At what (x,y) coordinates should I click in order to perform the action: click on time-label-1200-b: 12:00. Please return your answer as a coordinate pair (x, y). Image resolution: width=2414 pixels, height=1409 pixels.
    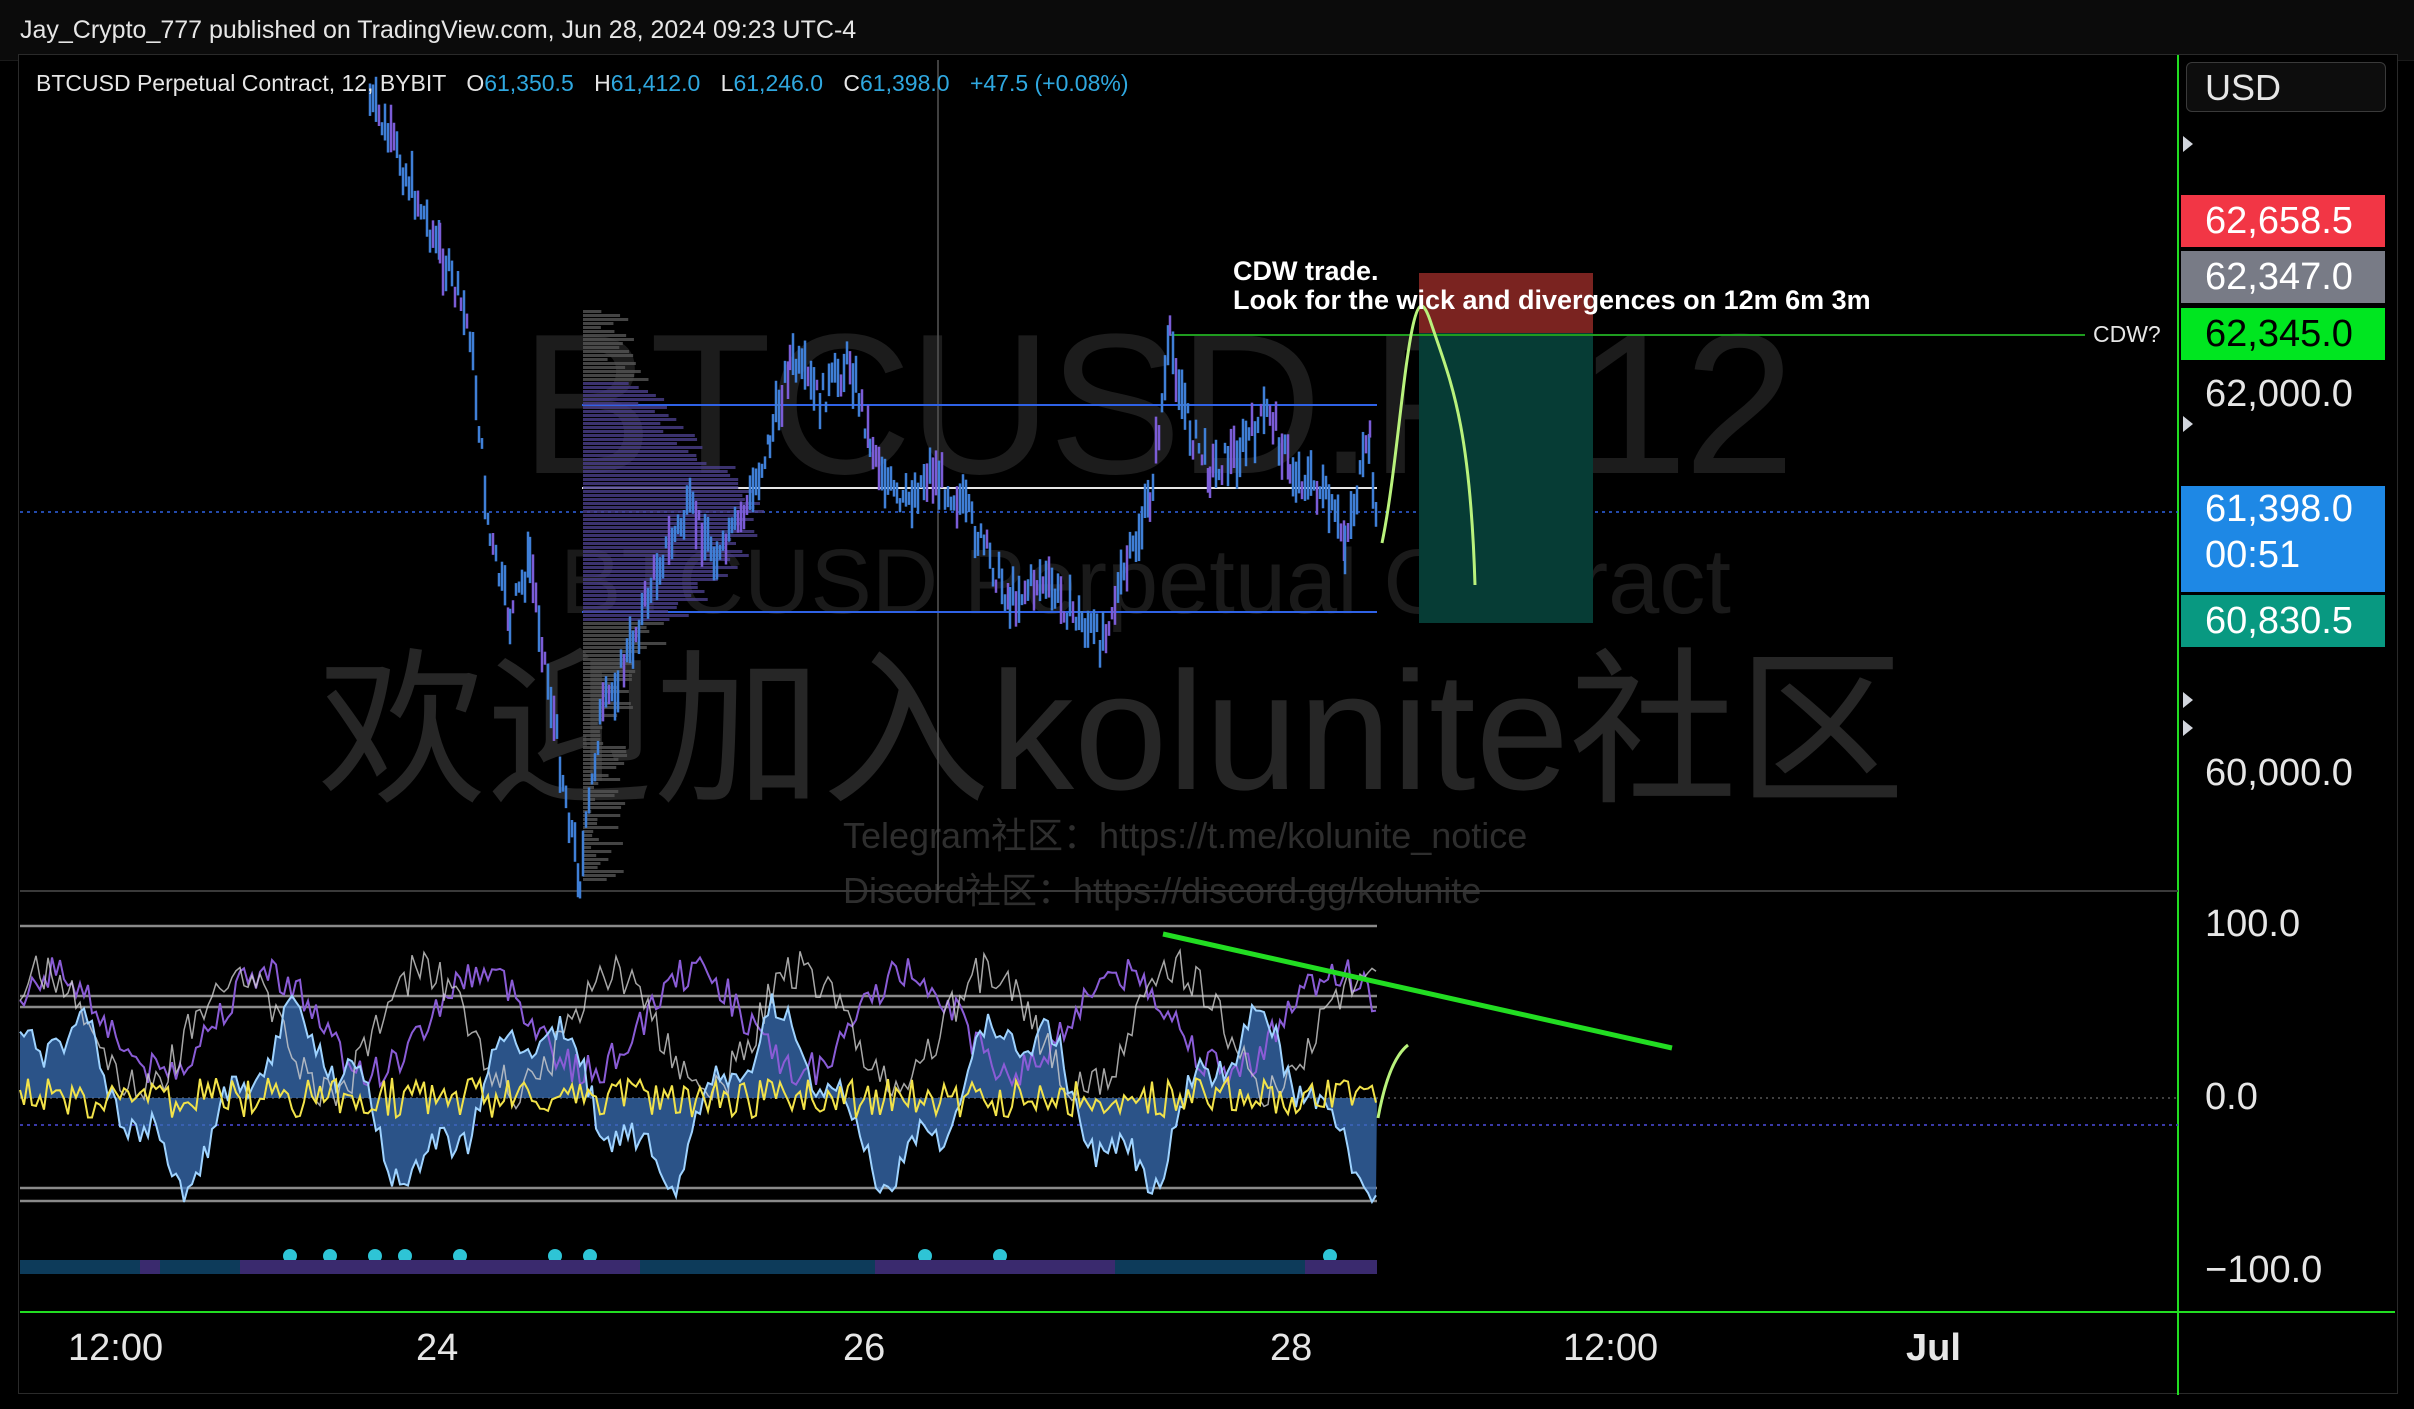
    Looking at the image, I should click on (1611, 1348).